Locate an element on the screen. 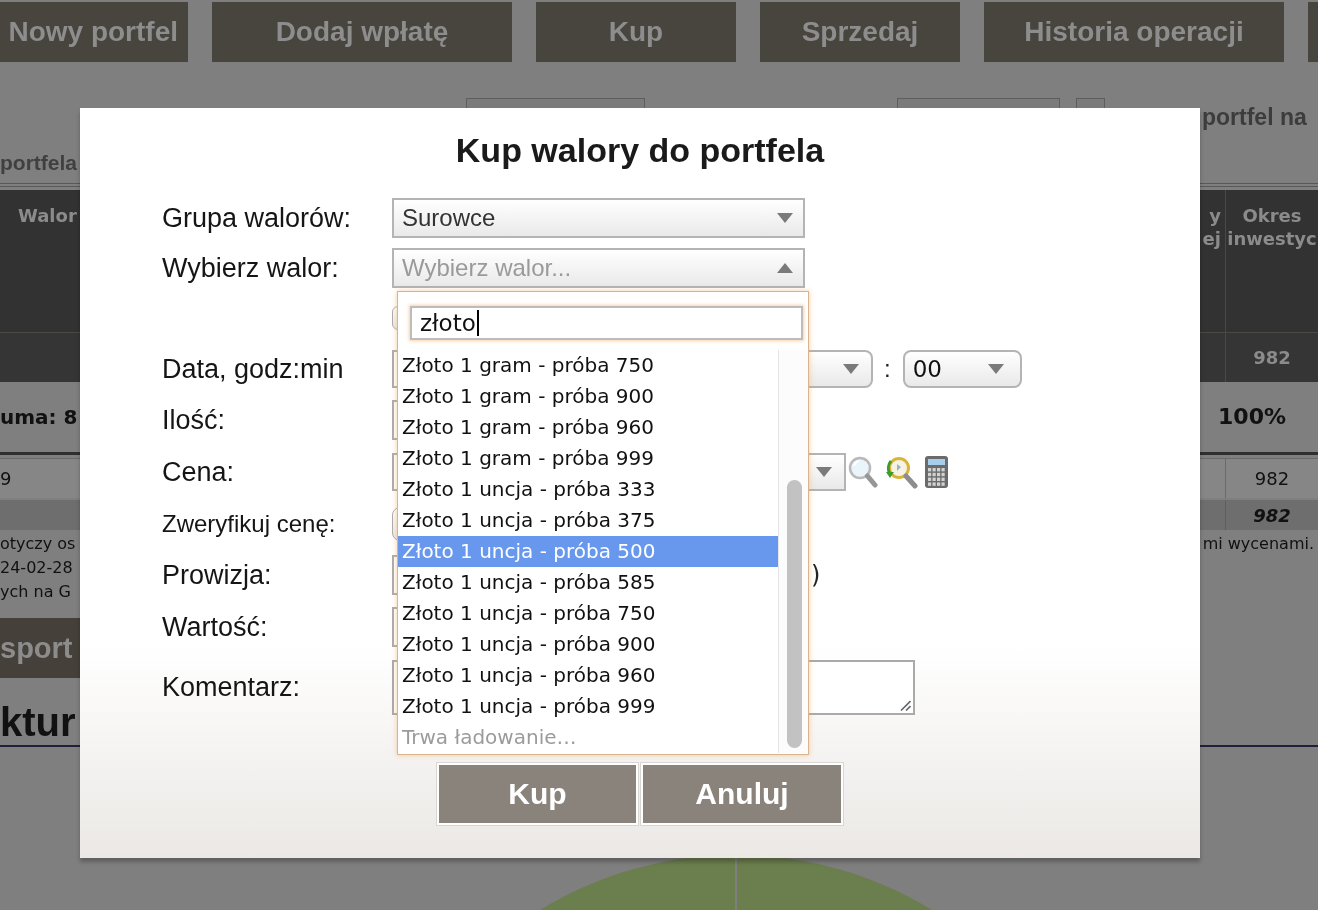  field-label: Zweryfikuj cenę: is located at coordinates (249, 523).